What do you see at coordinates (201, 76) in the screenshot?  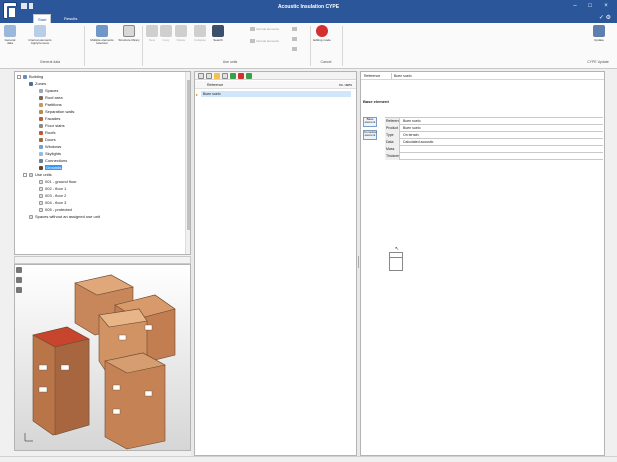 I see `new-item-icon` at bounding box center [201, 76].